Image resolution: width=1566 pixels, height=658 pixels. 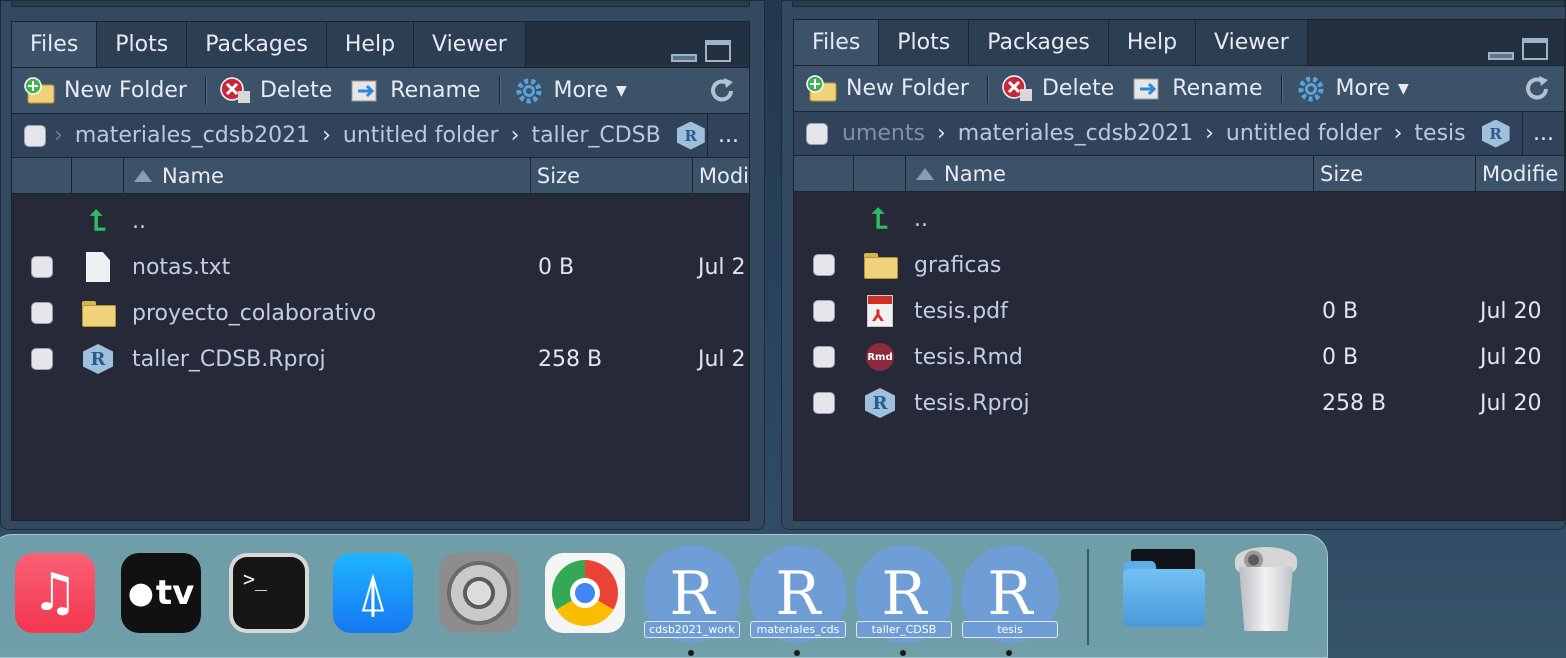 What do you see at coordinates (883, 133) in the screenshot?
I see `breadcrumb-item: uments` at bounding box center [883, 133].